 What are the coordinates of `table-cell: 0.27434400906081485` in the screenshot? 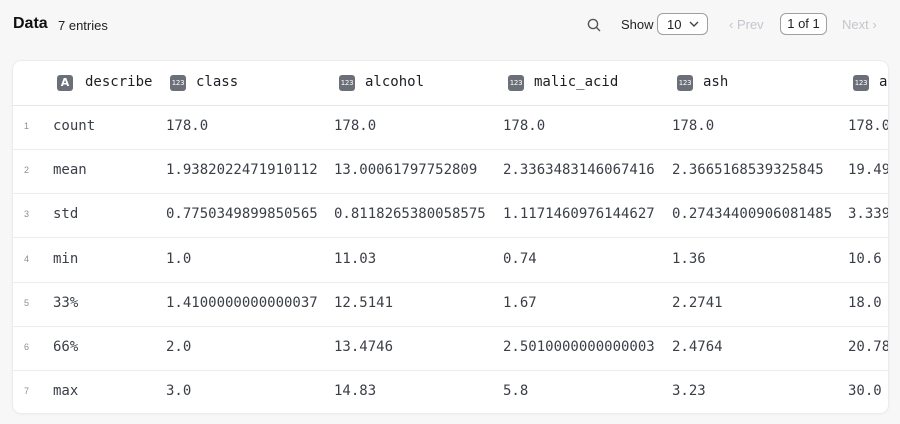 It's located at (752, 214).